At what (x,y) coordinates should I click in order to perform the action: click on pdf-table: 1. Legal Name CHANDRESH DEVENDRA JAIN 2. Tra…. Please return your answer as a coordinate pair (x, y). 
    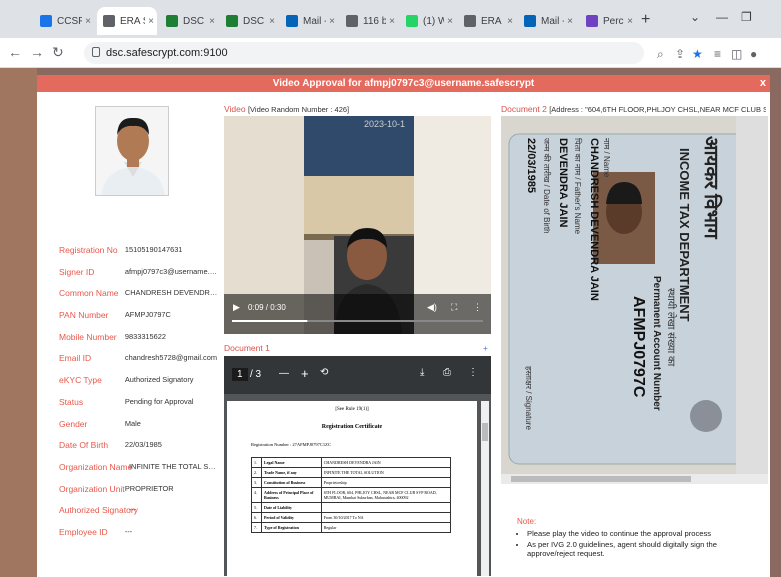
    Looking at the image, I should click on (351, 495).